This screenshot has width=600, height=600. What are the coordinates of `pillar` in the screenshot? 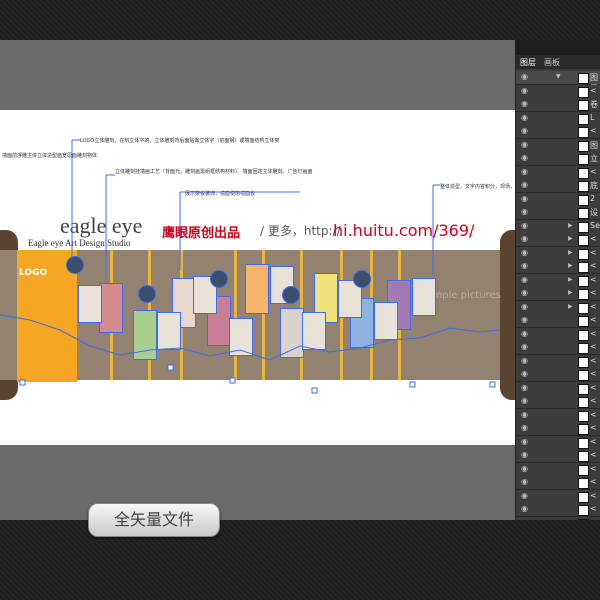 It's located at (235, 315).